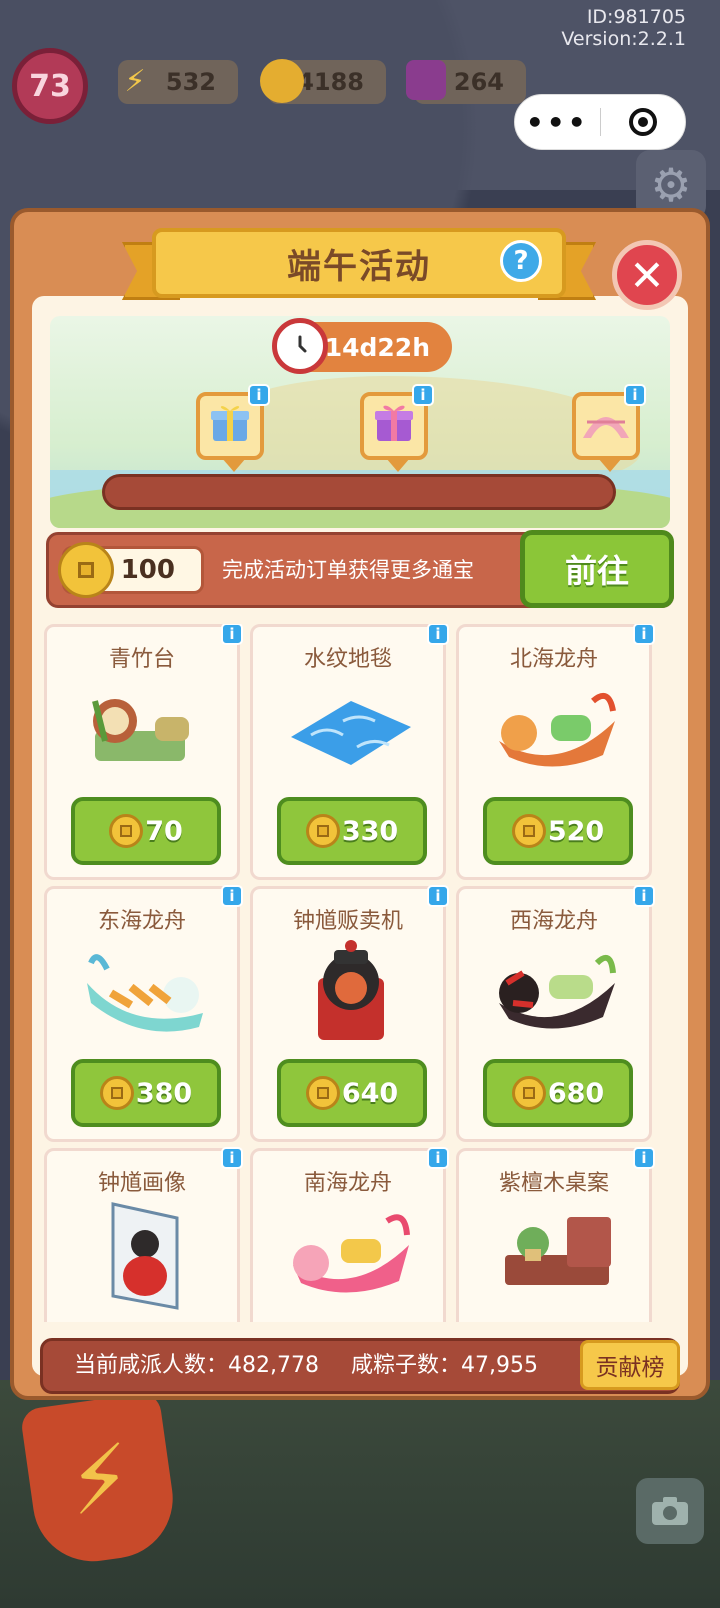 The image size is (720, 1608). I want to click on reward-milestone-3: i, so click(609, 428).